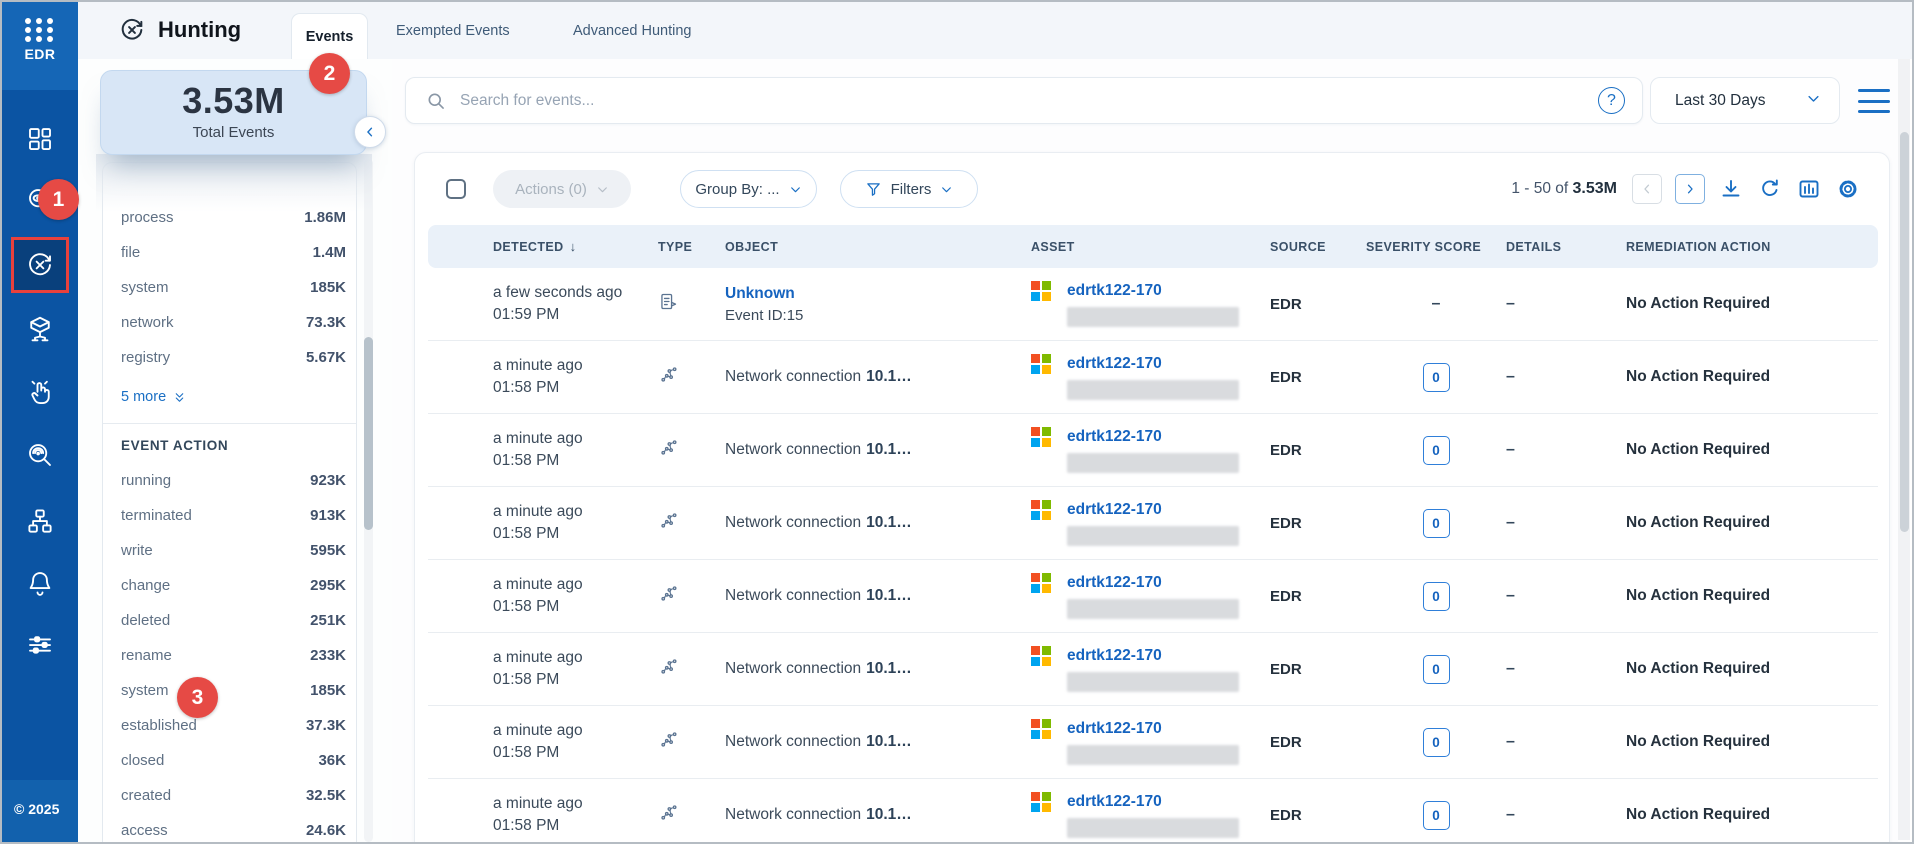 The height and width of the screenshot is (844, 1914). I want to click on sidebar-item-settings, so click(40, 645).